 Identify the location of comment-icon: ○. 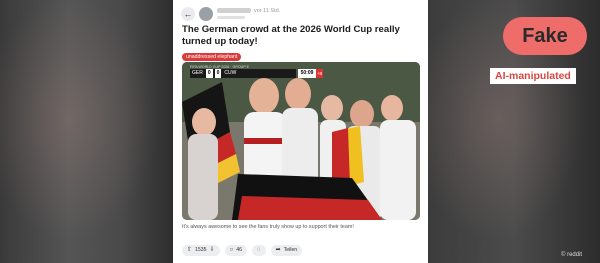
(231, 250).